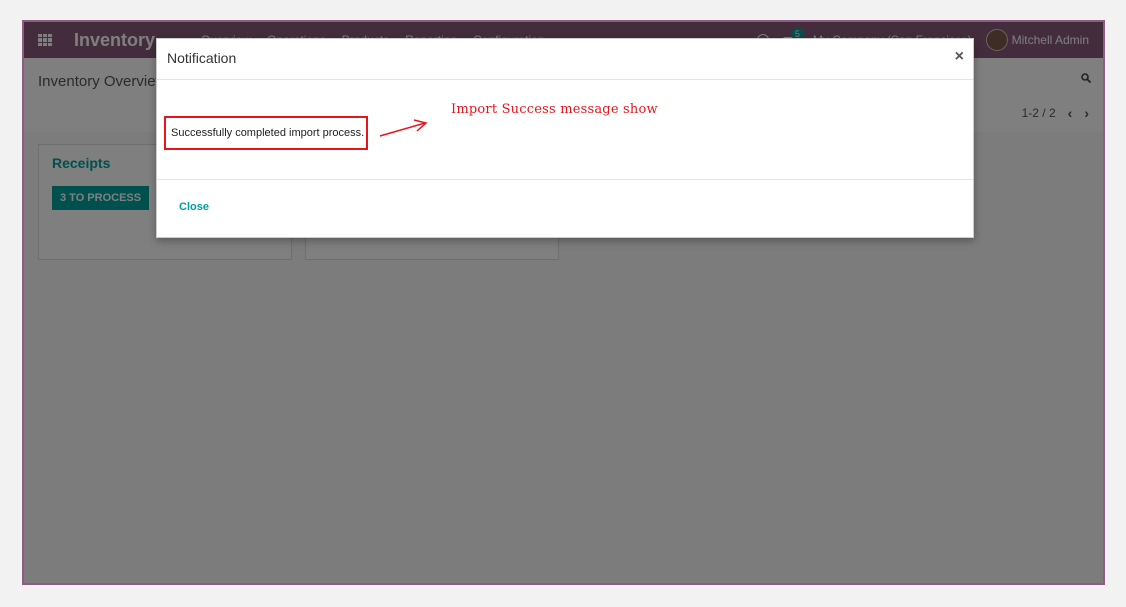 Image resolution: width=1126 pixels, height=607 pixels. Describe the element at coordinates (194, 207) in the screenshot. I see `close-button: Close` at that location.